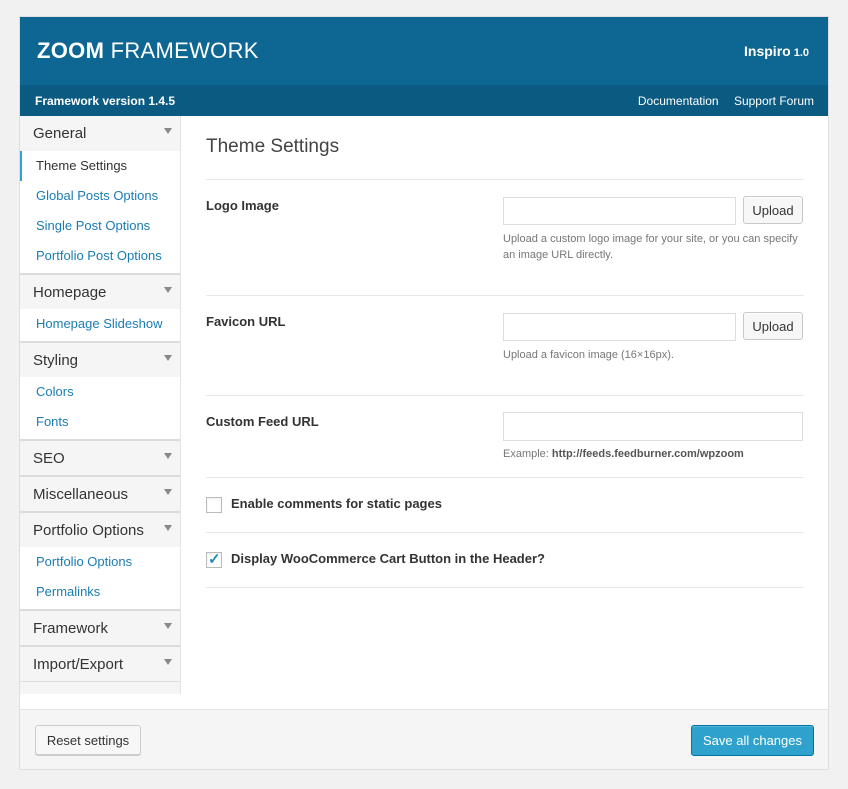 Image resolution: width=848 pixels, height=789 pixels. I want to click on sidebar-group-header: Miscellaneous, so click(100, 493).